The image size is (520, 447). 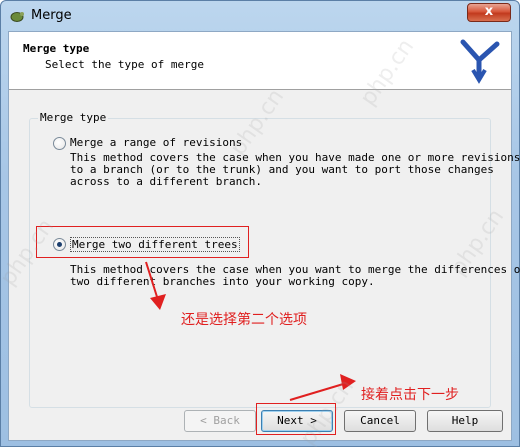 I want to click on close-button: x, so click(x=489, y=12).